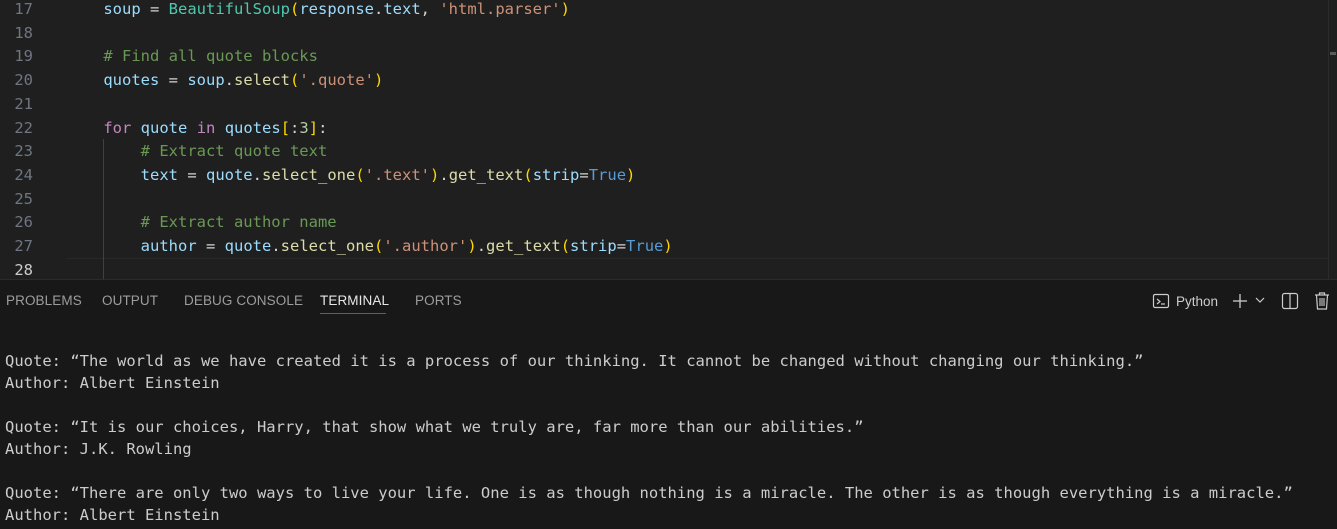 The height and width of the screenshot is (529, 1337). What do you see at coordinates (130, 300) in the screenshot?
I see `tab-output: OUTPUT` at bounding box center [130, 300].